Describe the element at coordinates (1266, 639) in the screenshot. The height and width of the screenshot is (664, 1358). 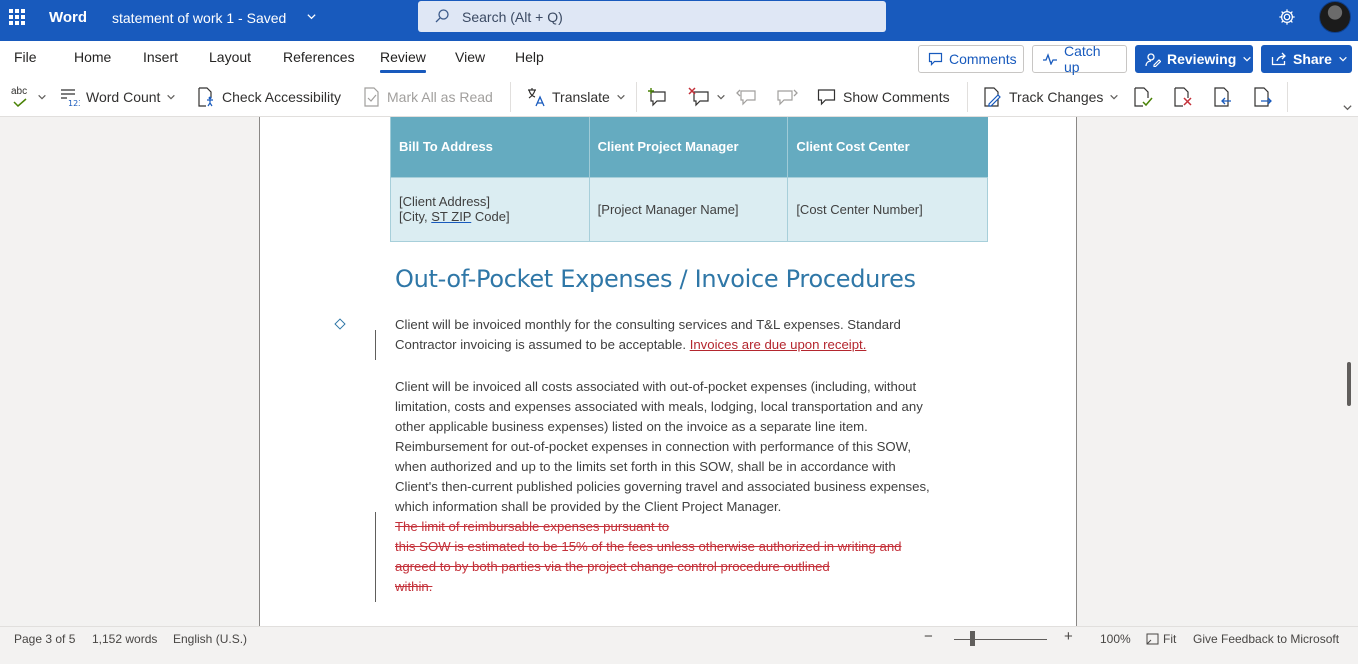
I see `feedback-link: Give Feedback to Microsoft` at that location.